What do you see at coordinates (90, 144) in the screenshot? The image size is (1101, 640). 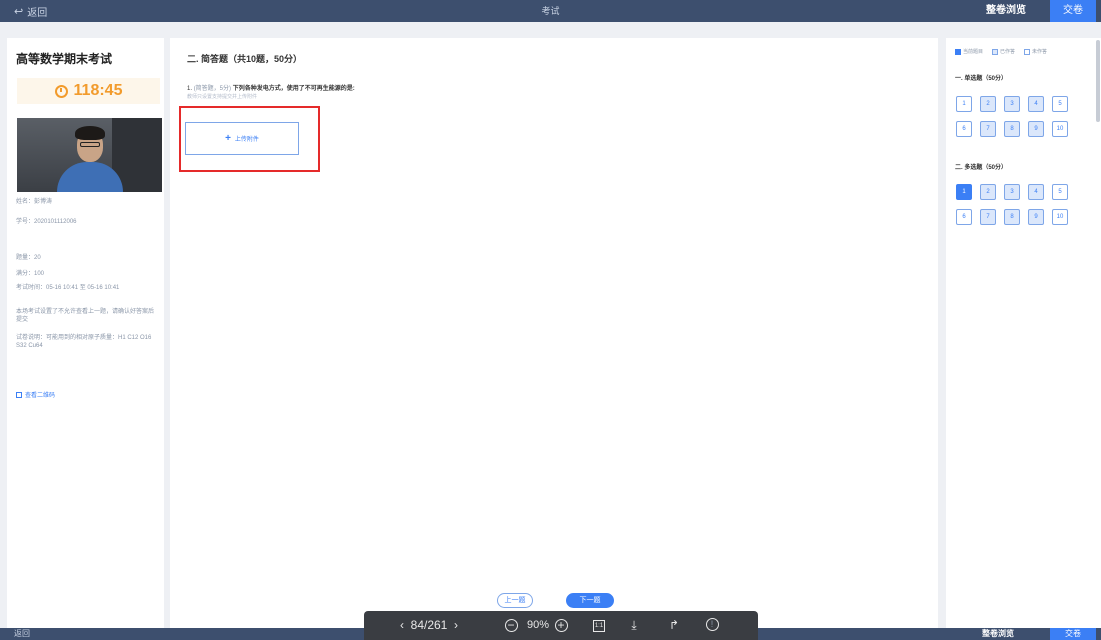 I see `person-glasses` at bounding box center [90, 144].